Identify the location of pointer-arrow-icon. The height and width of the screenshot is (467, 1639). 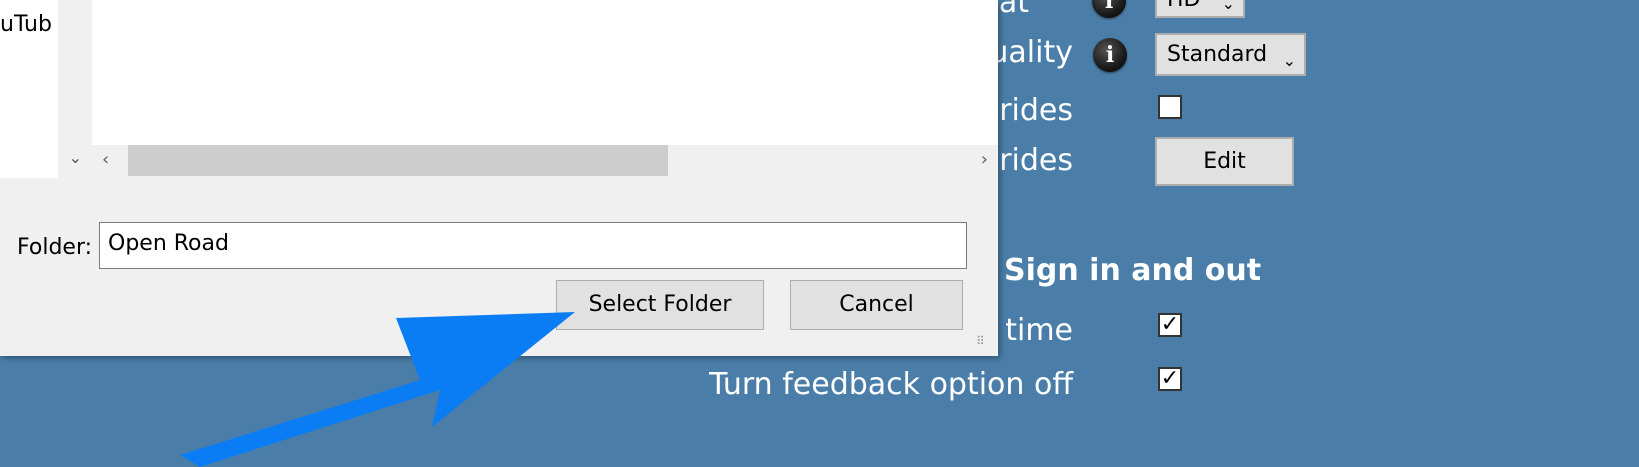
(377, 389).